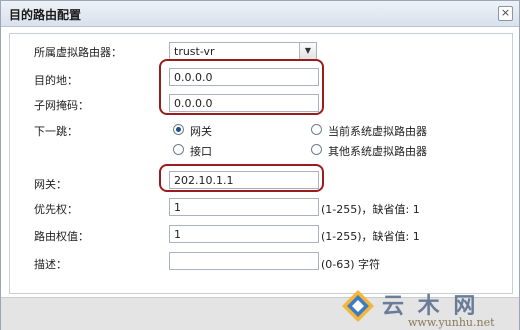 The height and width of the screenshot is (330, 520). I want to click on weight-input: 1, so click(244, 234).